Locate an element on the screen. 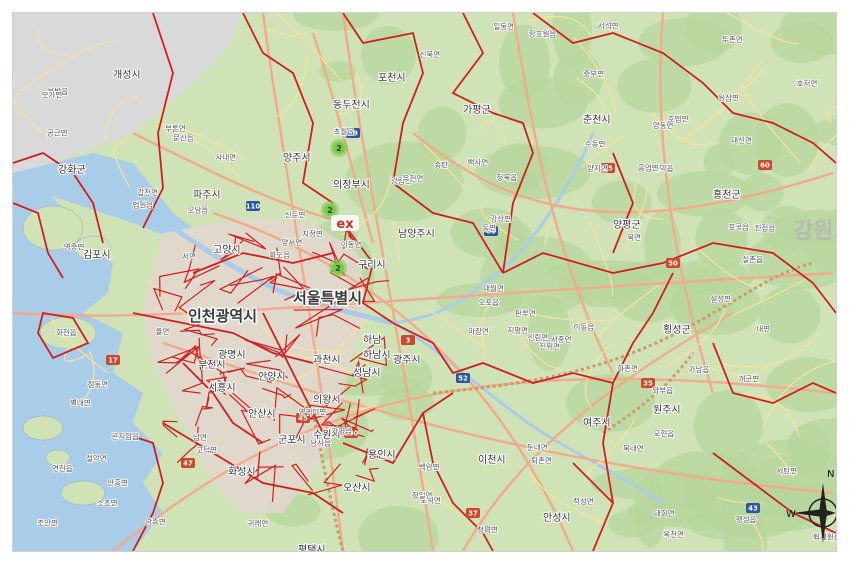 The width and height of the screenshot is (850, 565). town-label: 청북읍 is located at coordinates (507, 177).